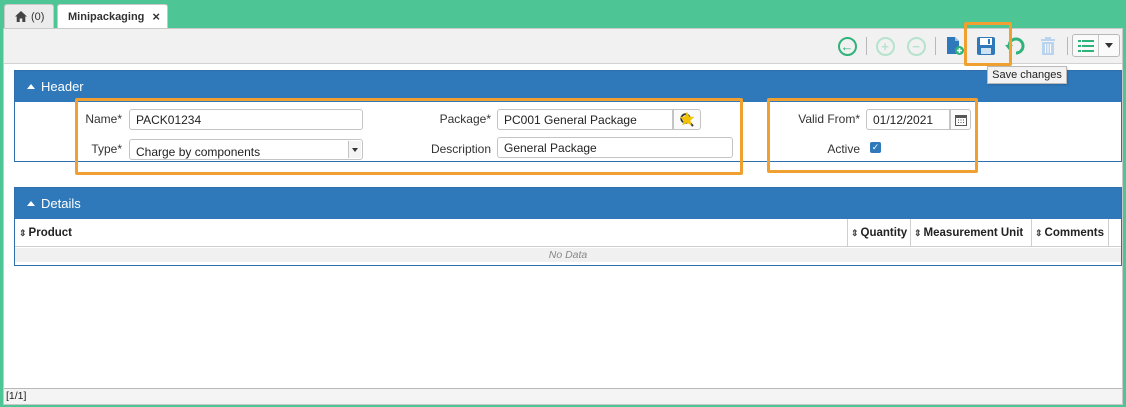 This screenshot has width=1126, height=407. Describe the element at coordinates (568, 203) in the screenshot. I see `details-panel-title-bar: Details` at that location.